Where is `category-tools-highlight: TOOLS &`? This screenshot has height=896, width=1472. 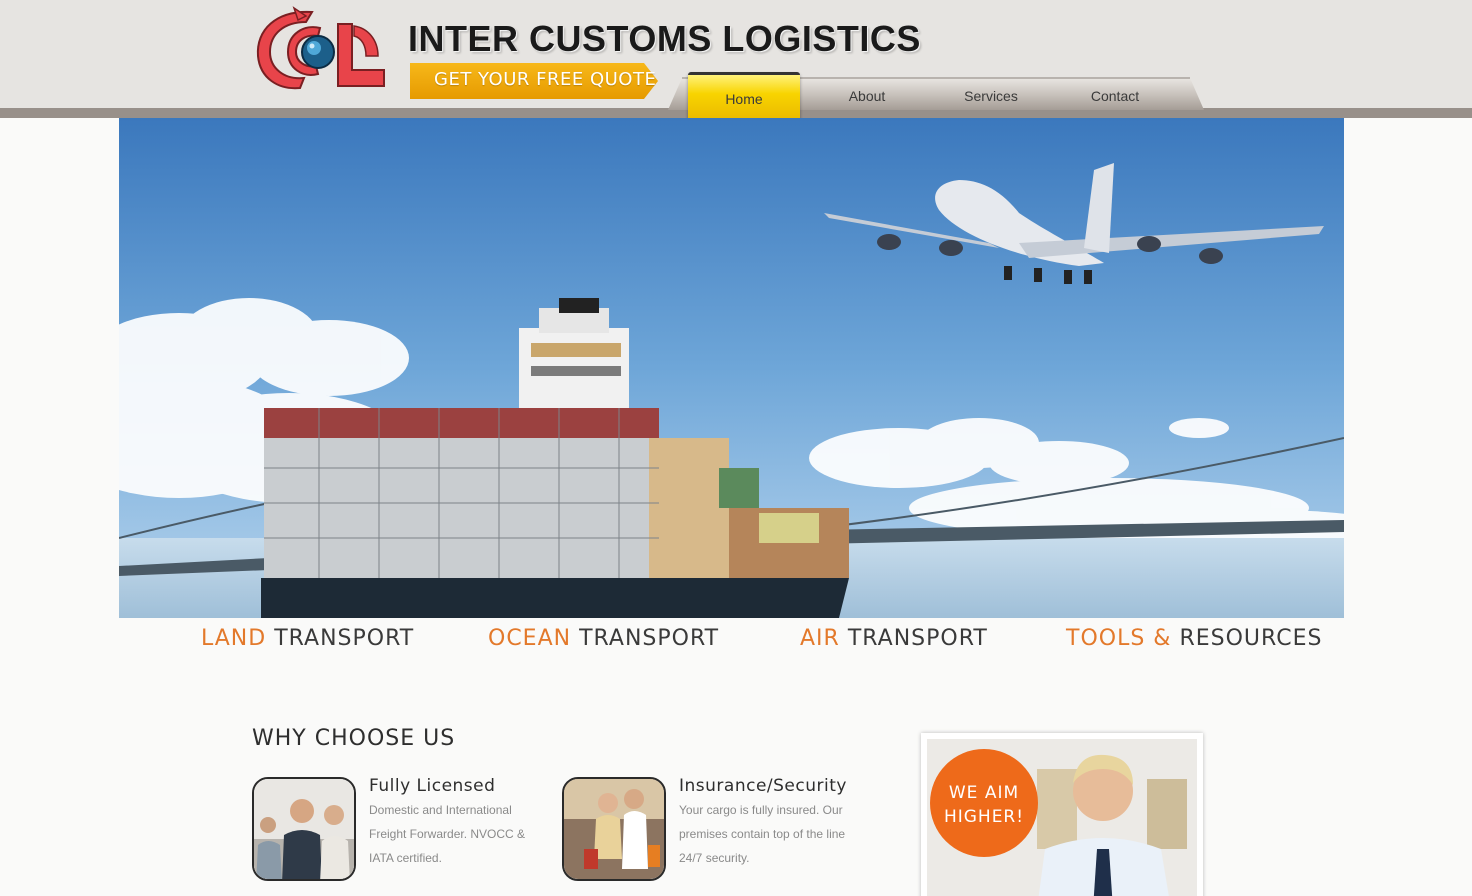 category-tools-highlight: TOOLS & is located at coordinates (1119, 638).